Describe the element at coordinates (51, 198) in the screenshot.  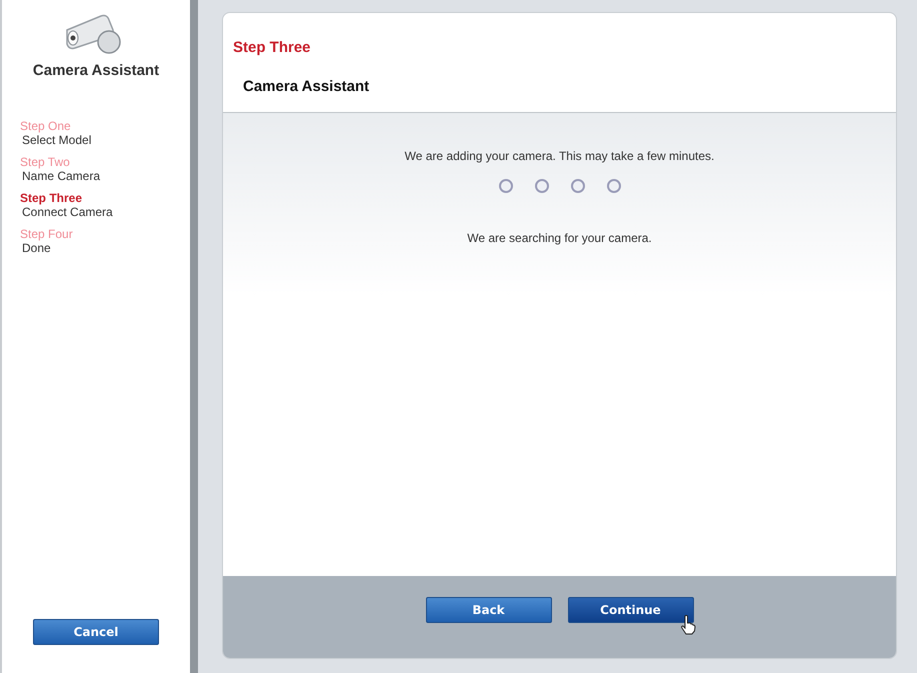
I see `step-label: Step Three` at that location.